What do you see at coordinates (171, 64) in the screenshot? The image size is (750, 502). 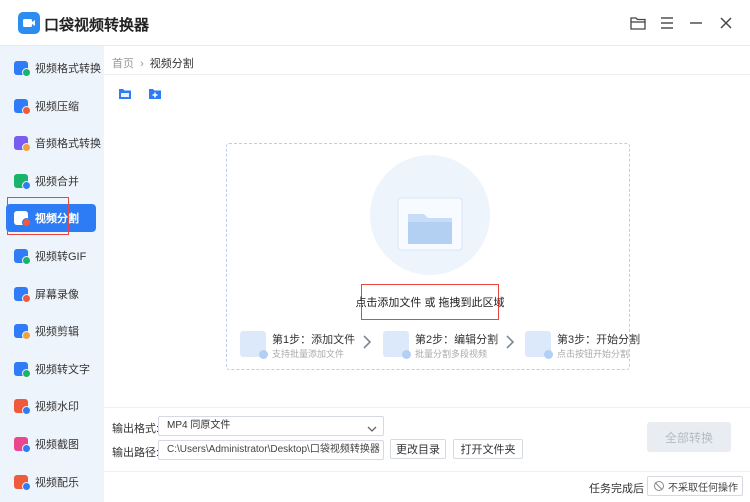 I see `breadcrumb-current: 视频分割` at bounding box center [171, 64].